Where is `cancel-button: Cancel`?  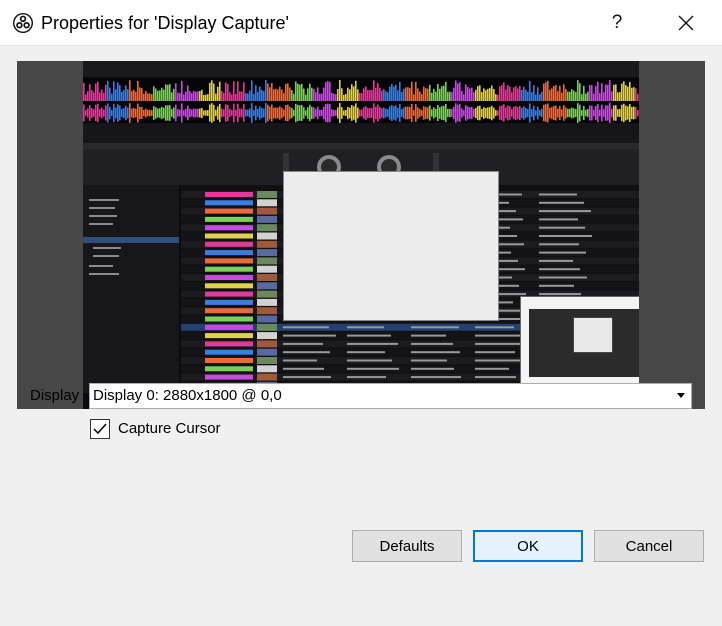
cancel-button: Cancel is located at coordinates (649, 546).